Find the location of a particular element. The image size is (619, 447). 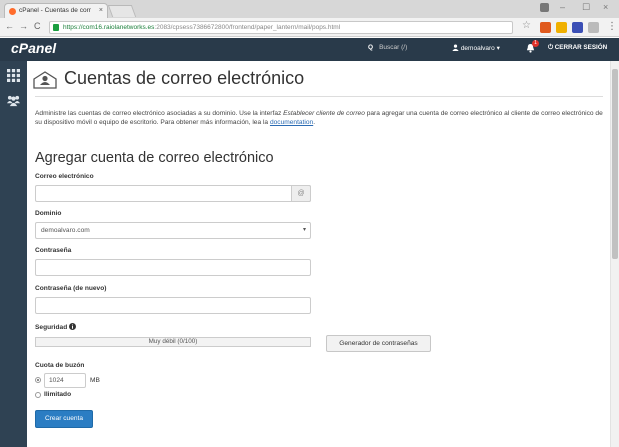

email-account-icon is located at coordinates (45, 80).